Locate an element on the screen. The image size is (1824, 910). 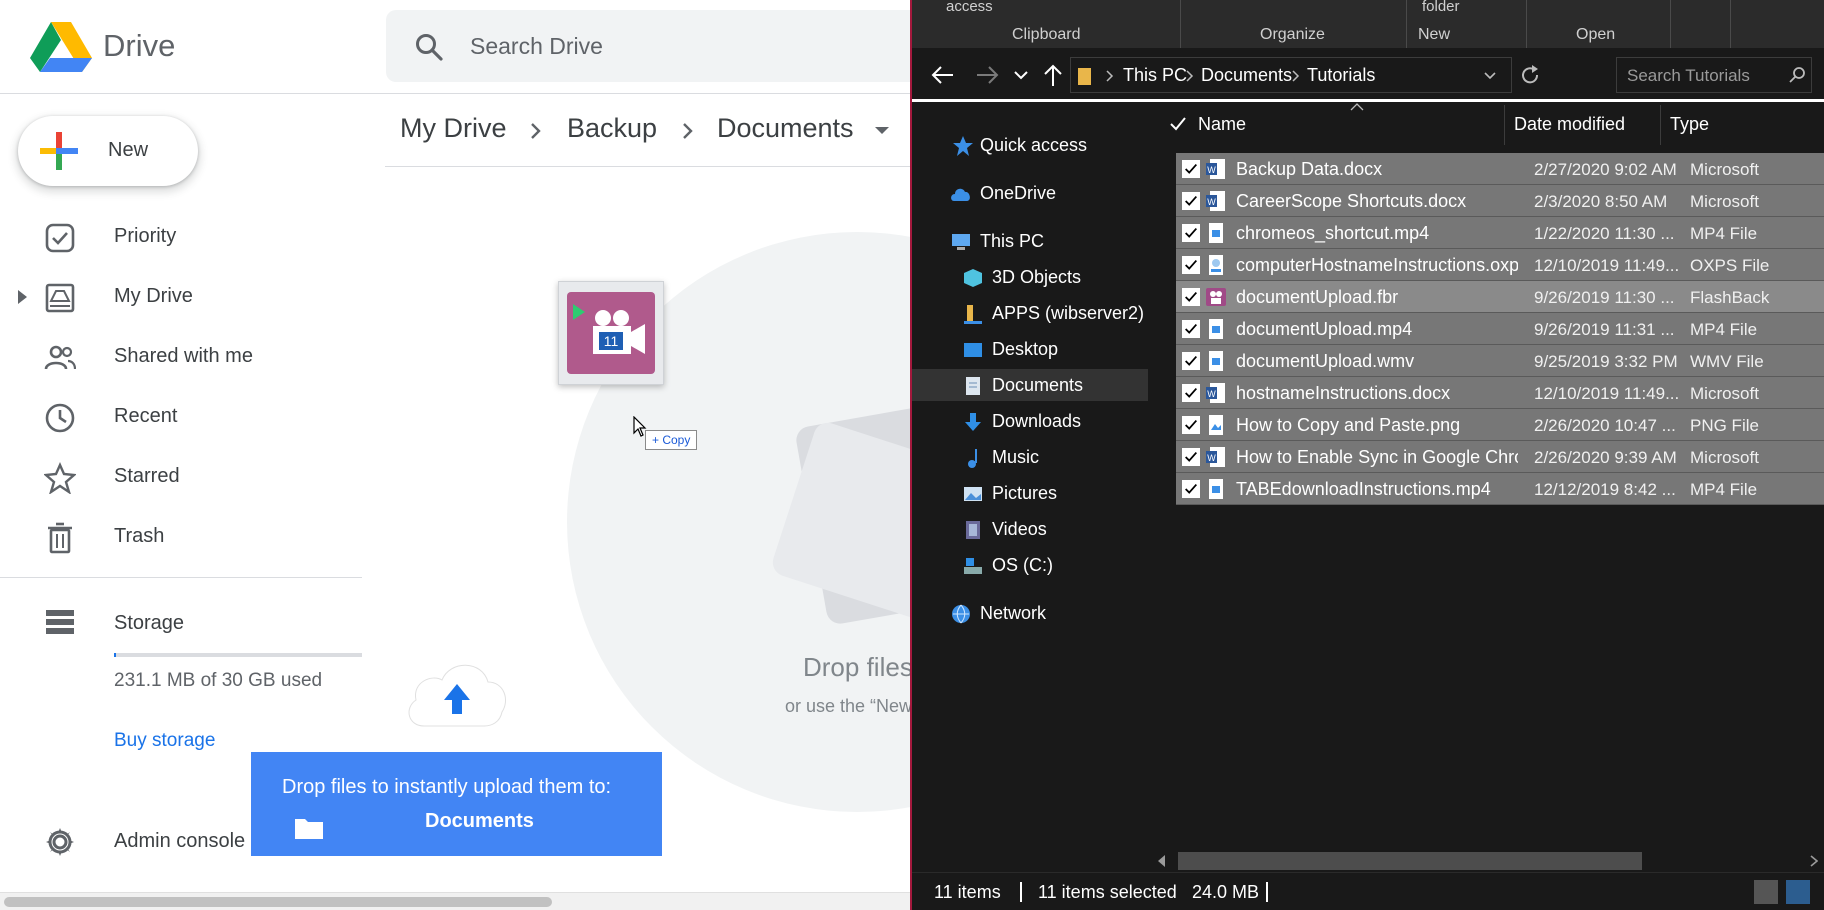
file-name: Backup Data.docx is located at coordinates (1377, 169).